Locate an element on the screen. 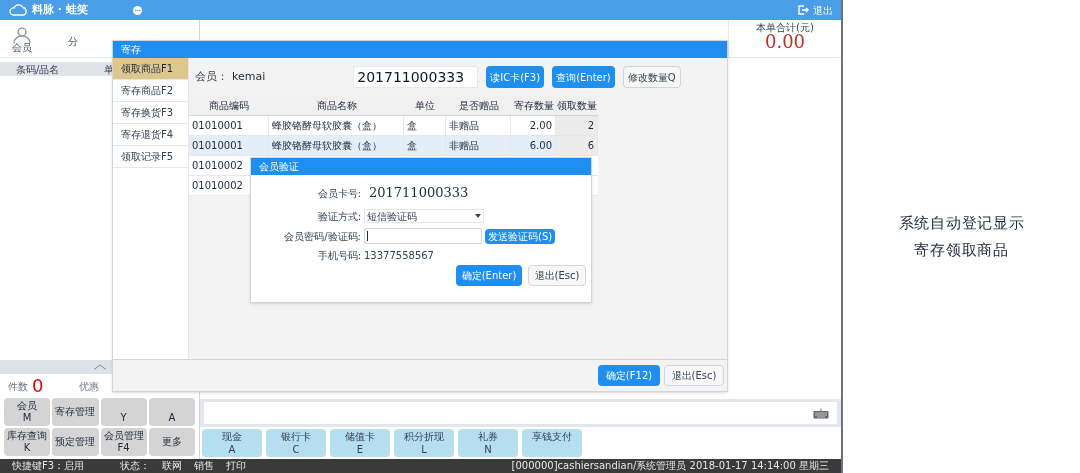  caption-text: 寄存领取商品 is located at coordinates (961, 250).